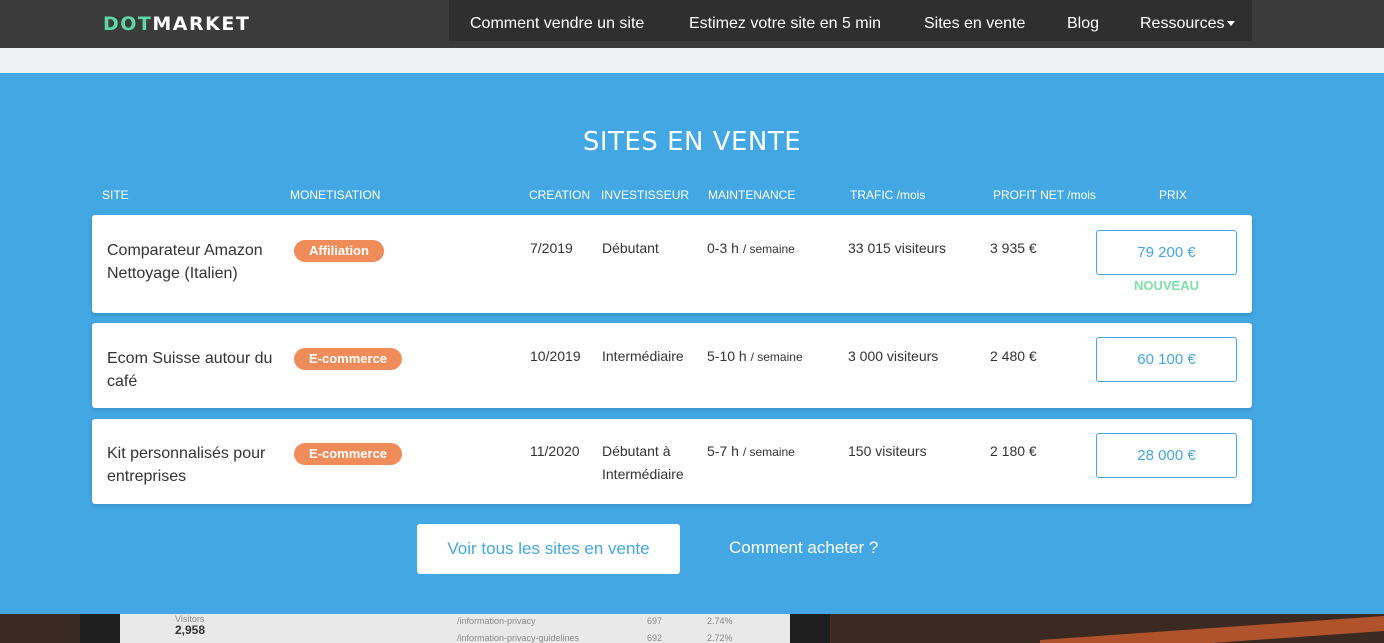 The height and width of the screenshot is (643, 1384). What do you see at coordinates (176, 24) in the screenshot?
I see `dotmarket-logo: DOTMARKET` at bounding box center [176, 24].